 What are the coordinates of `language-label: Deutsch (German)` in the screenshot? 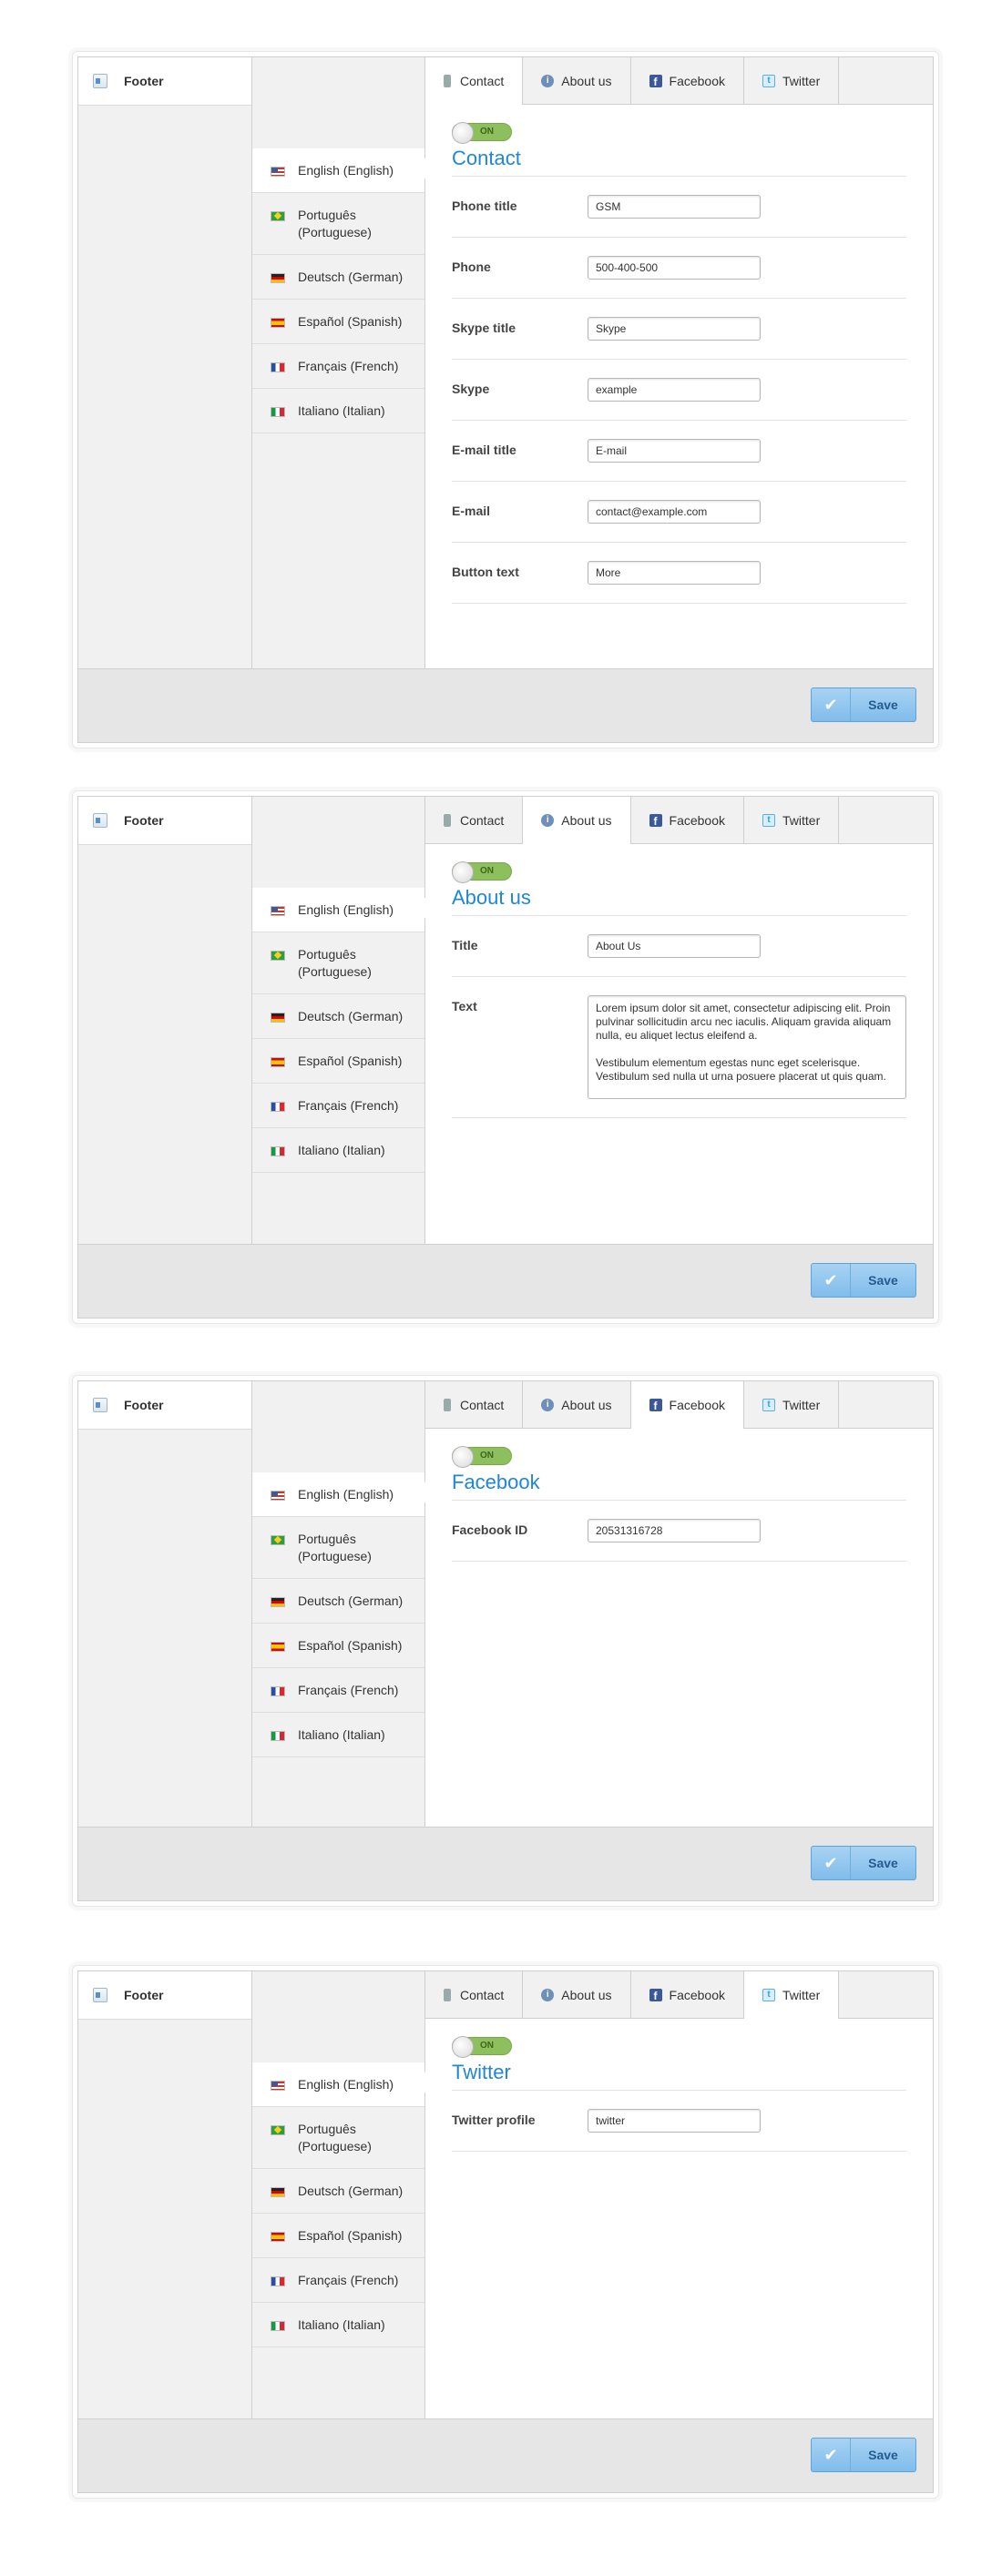 It's located at (351, 277).